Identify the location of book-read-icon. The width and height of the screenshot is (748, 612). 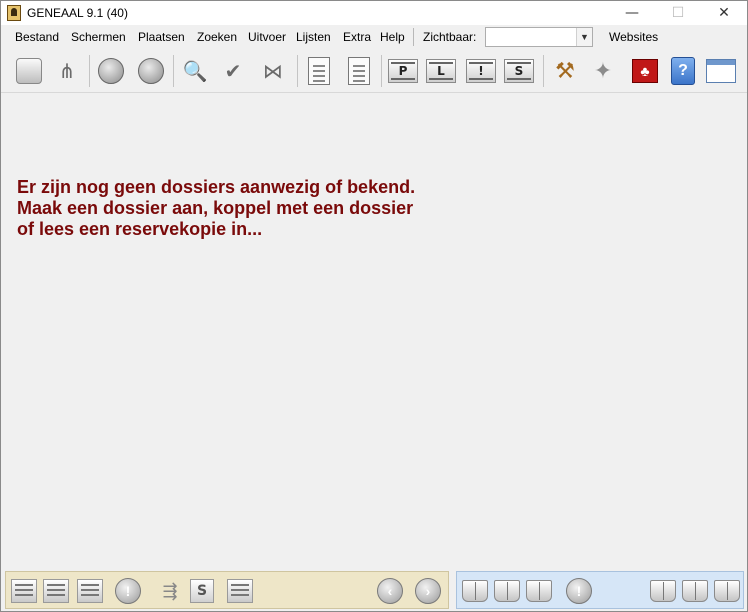
(695, 591).